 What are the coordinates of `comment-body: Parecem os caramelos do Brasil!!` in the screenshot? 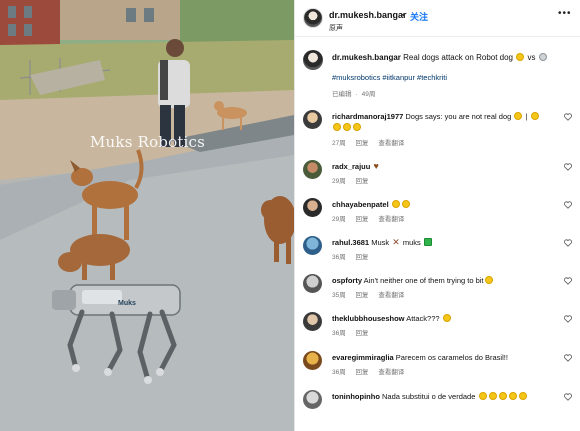 It's located at (451, 357).